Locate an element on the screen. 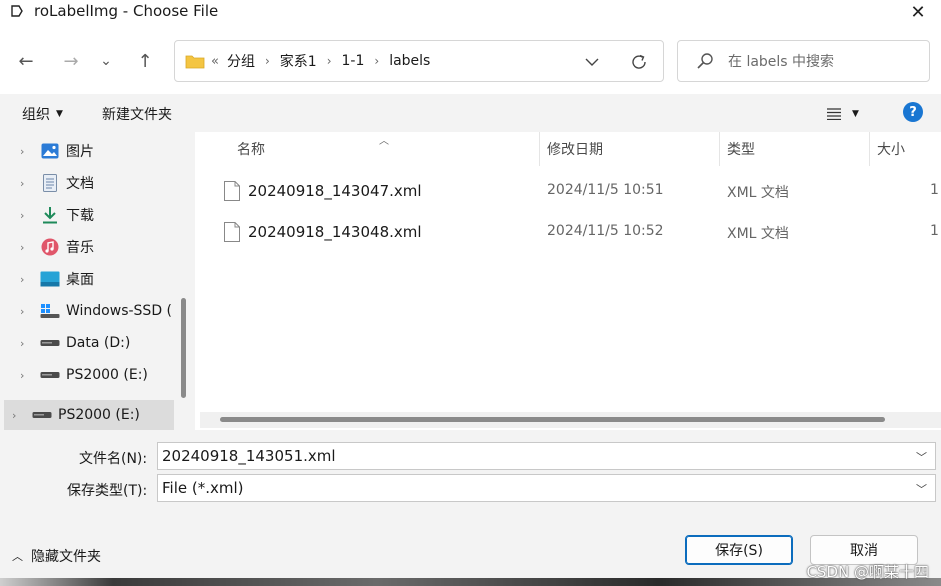 This screenshot has height=586, width=941. sidebar-item-desktop: › 桌面 is located at coordinates (88, 279).